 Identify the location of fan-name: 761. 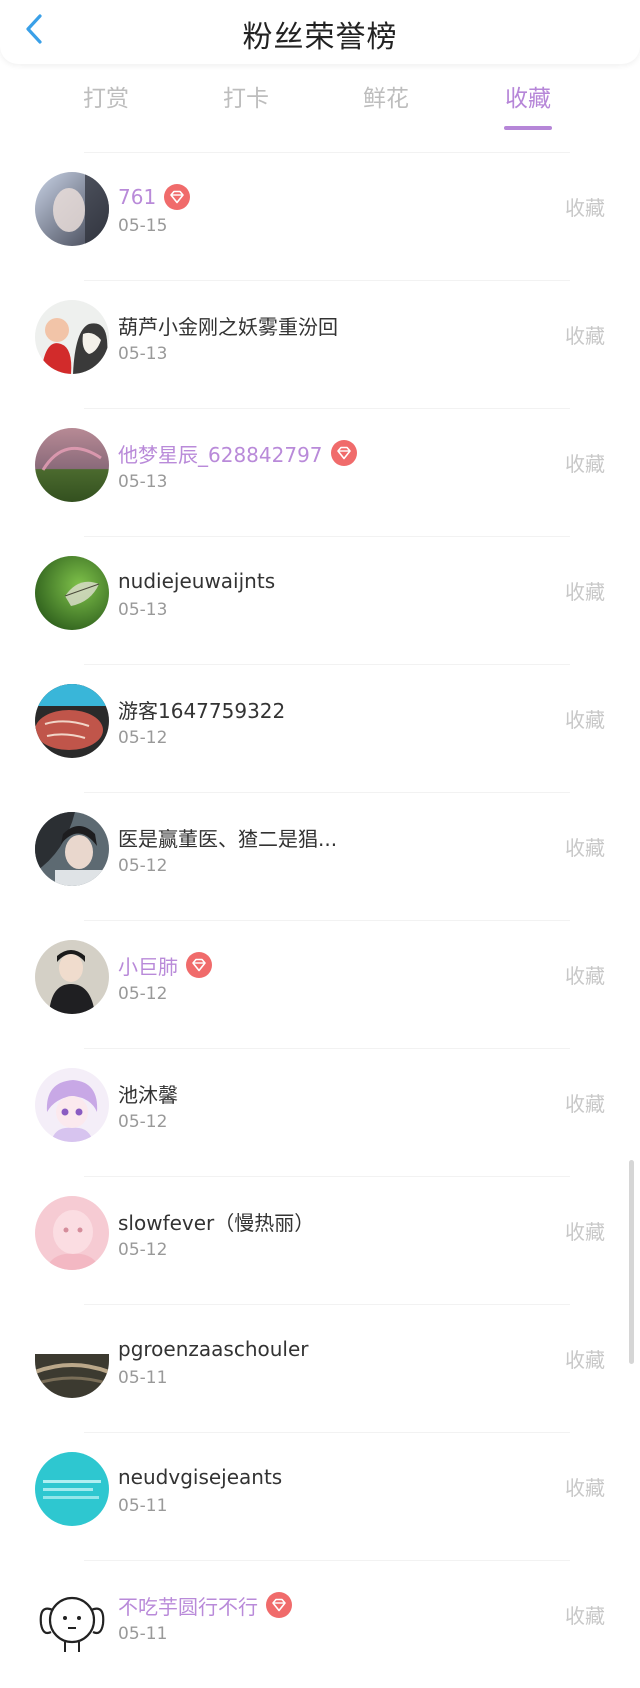
(137, 197).